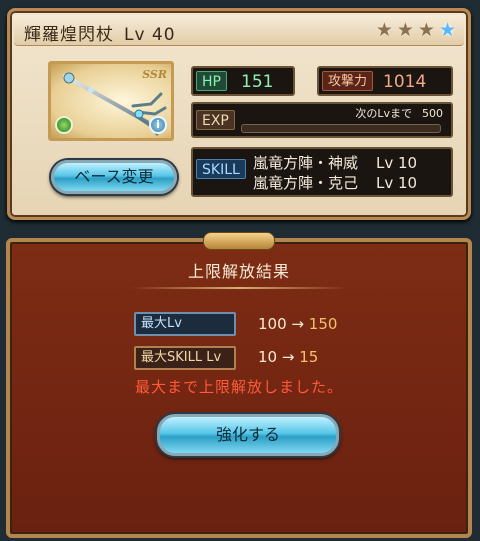 The image size is (480, 541). Describe the element at coordinates (185, 358) in the screenshot. I see `max-skill-level-label: 最大SKILL Lv` at that location.